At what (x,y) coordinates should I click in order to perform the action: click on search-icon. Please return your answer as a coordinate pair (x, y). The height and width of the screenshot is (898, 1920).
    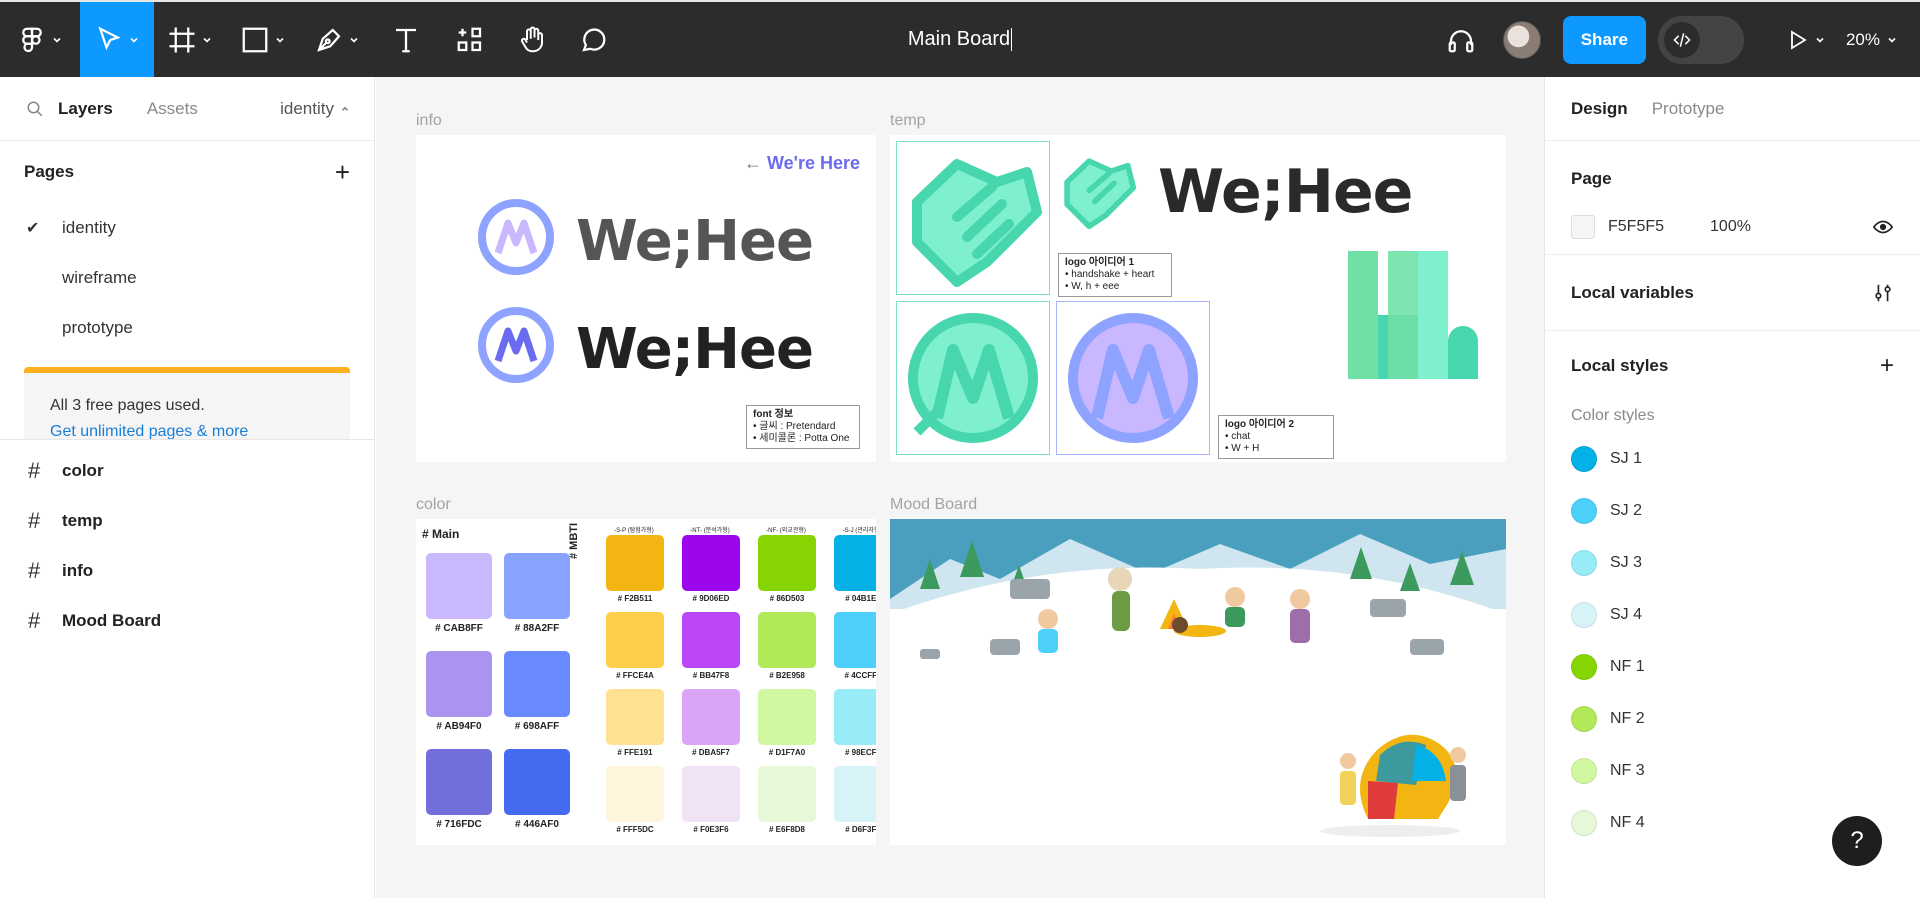
    Looking at the image, I should click on (35, 109).